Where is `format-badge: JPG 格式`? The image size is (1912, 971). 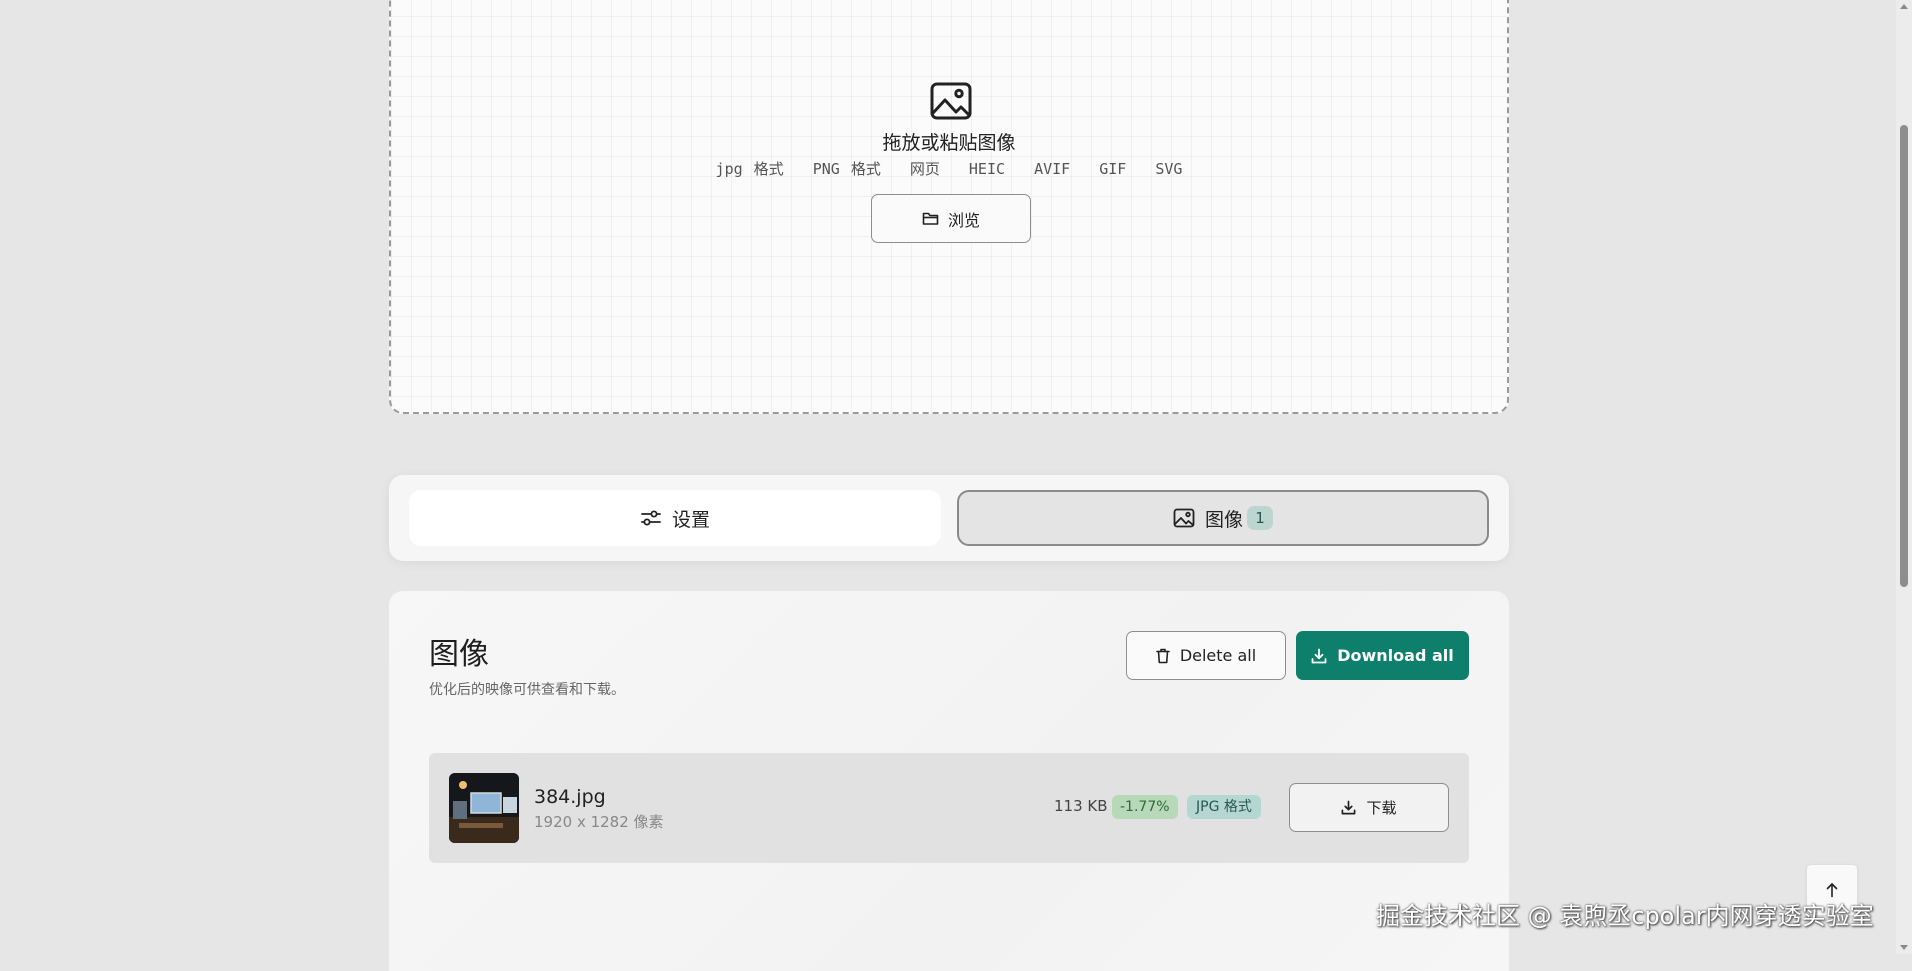
format-badge: JPG 格式 is located at coordinates (1224, 807).